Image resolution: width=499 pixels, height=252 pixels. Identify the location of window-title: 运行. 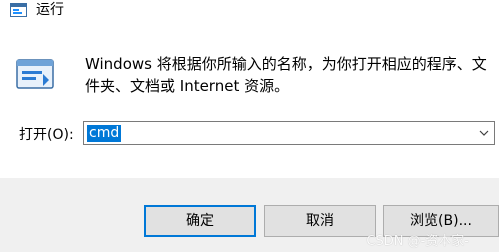
(50, 10).